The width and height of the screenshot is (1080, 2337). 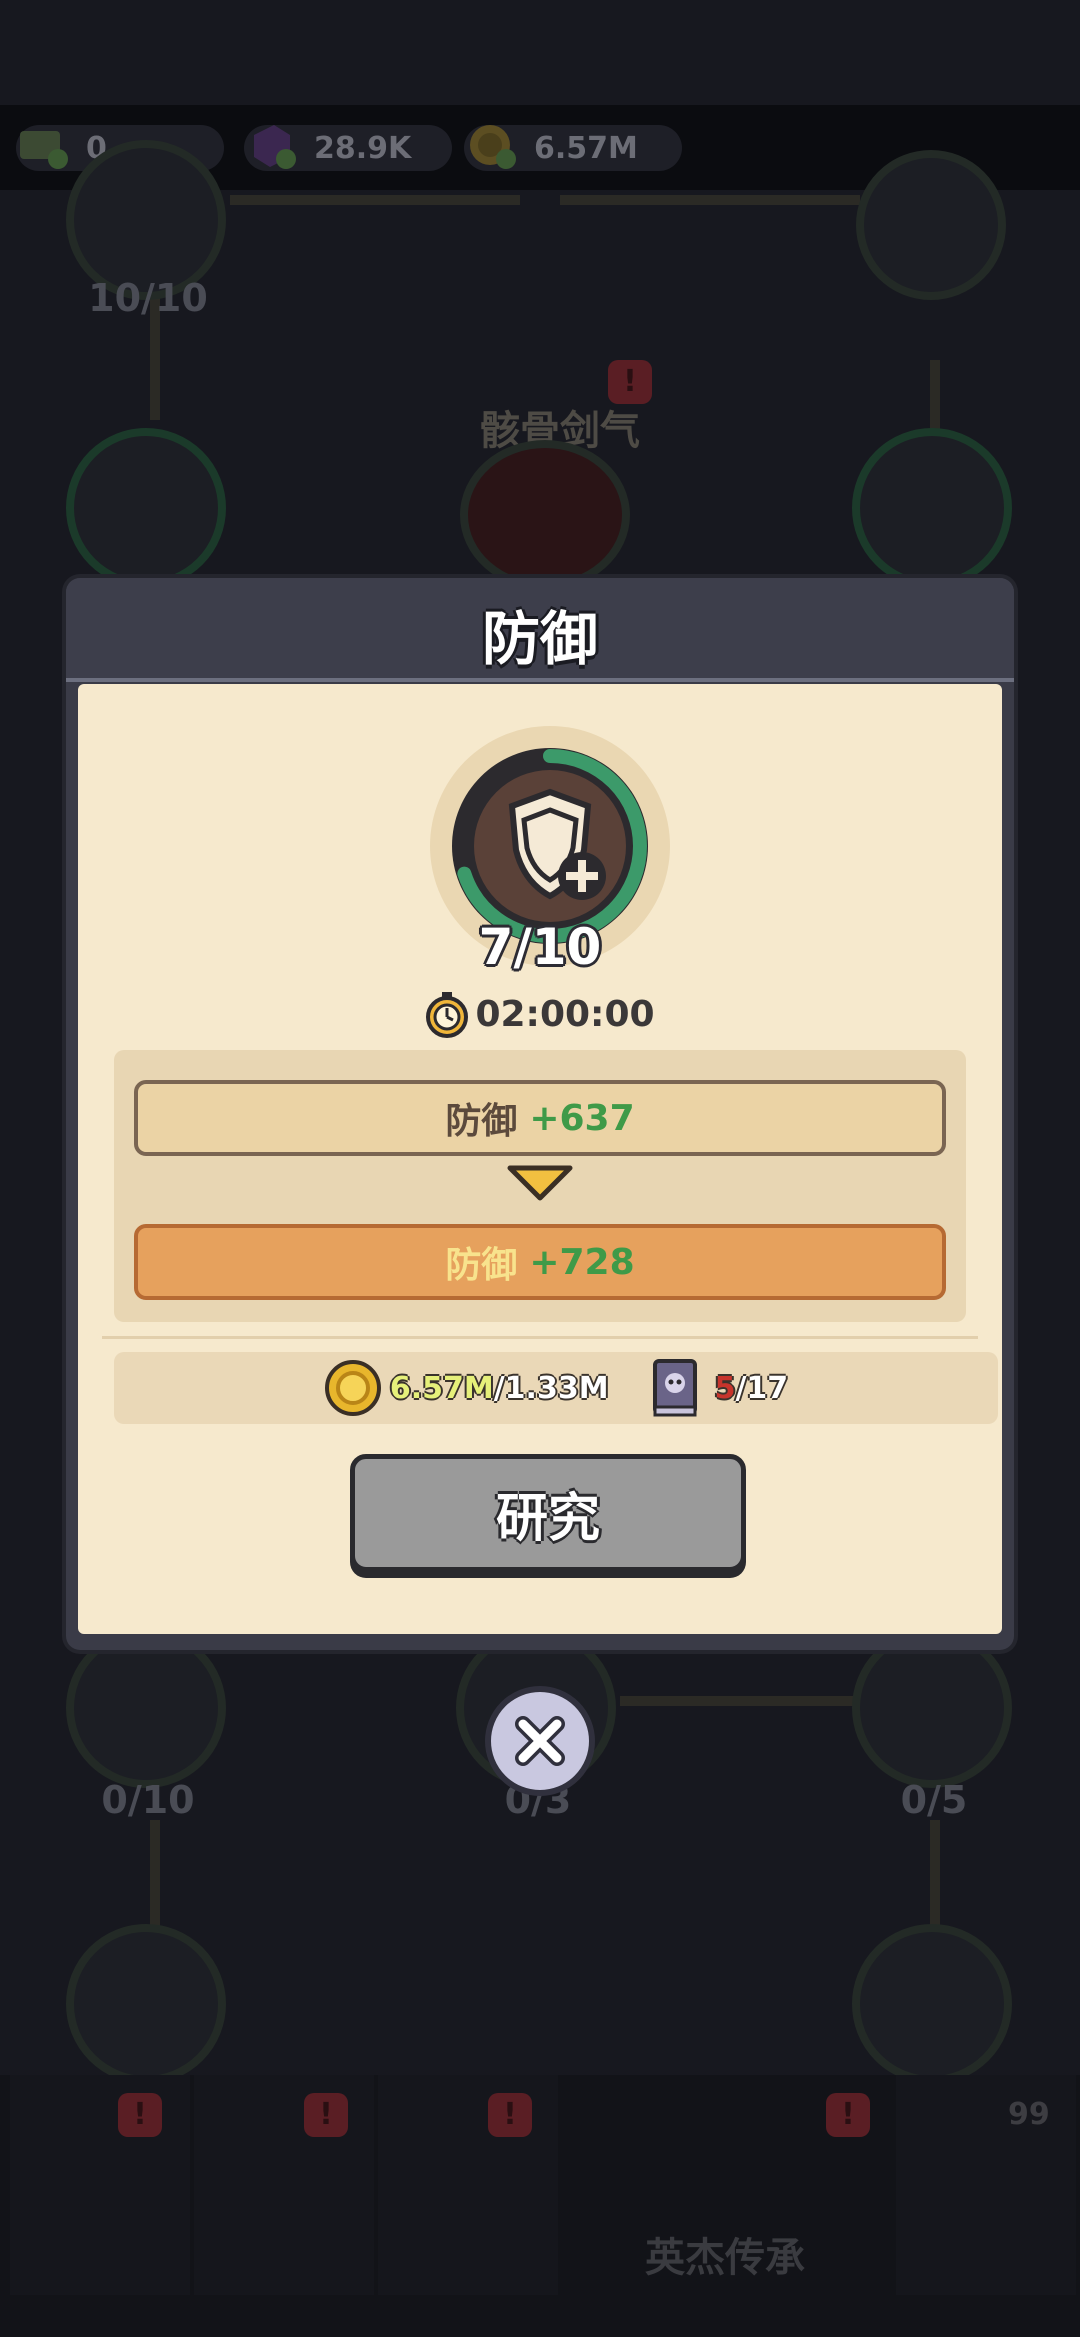 What do you see at coordinates (674, 1388) in the screenshot?
I see `skull-book-icon` at bounding box center [674, 1388].